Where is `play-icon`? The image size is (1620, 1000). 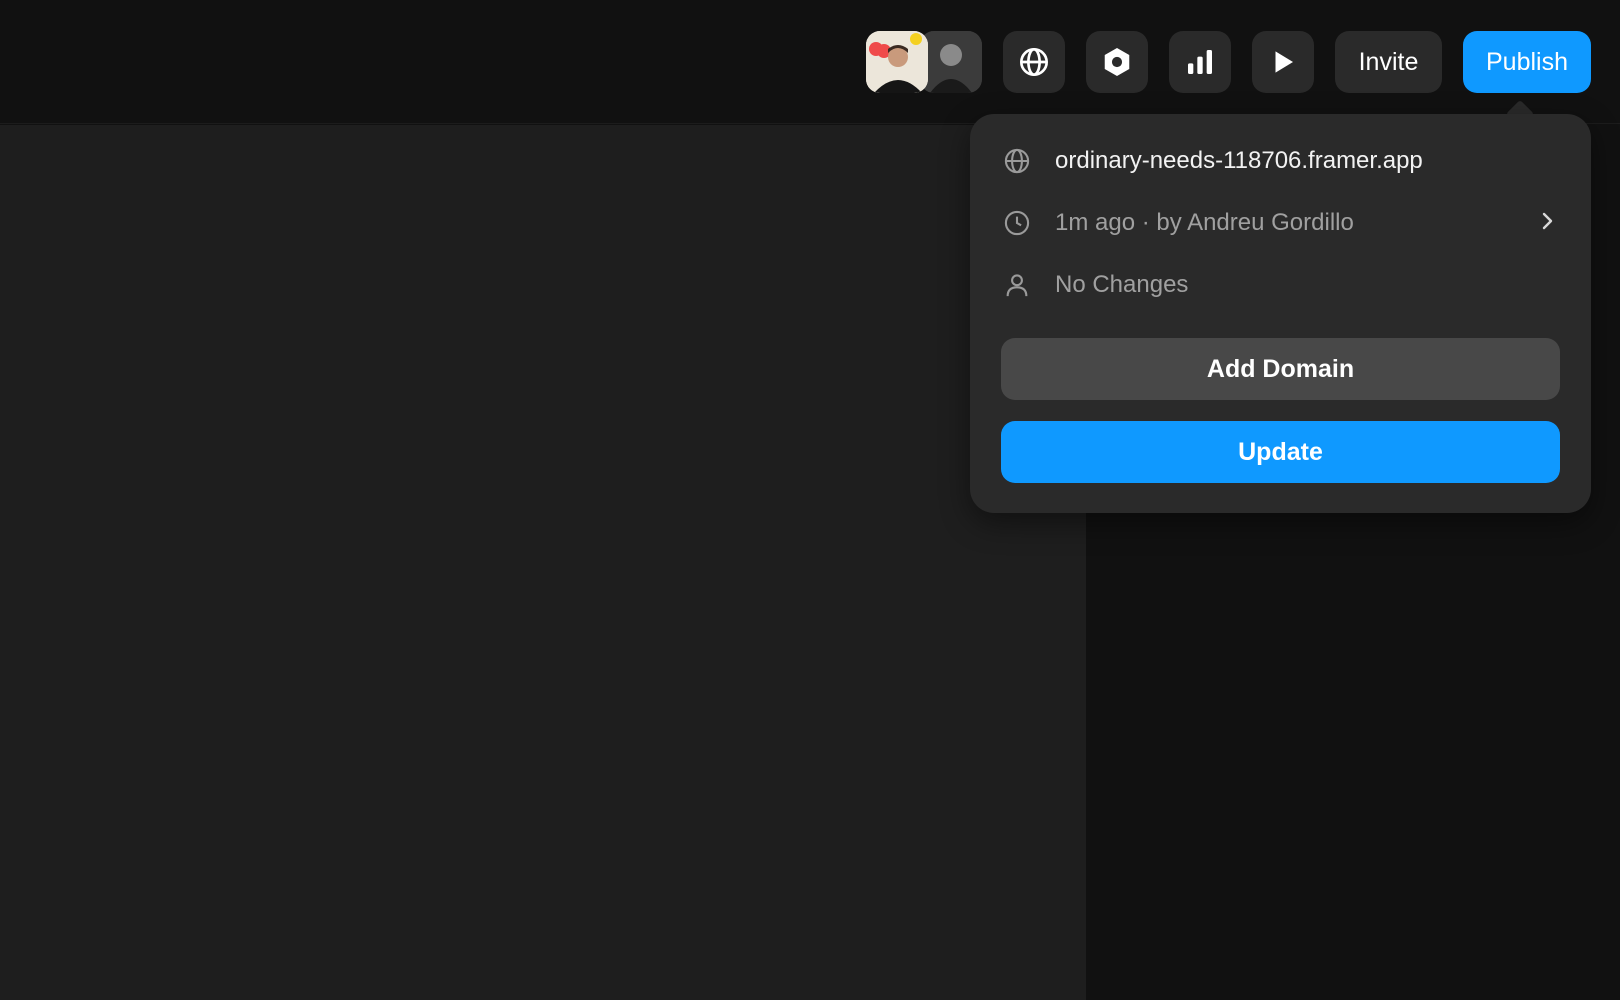
play-icon is located at coordinates (1284, 62).